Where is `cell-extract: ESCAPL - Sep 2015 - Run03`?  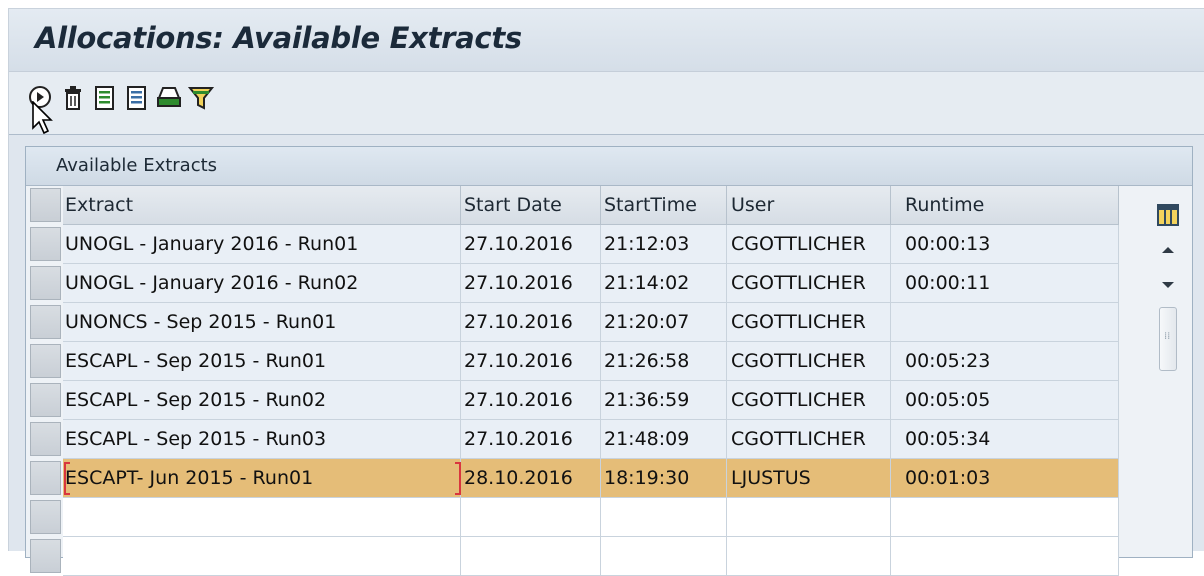
cell-extract: ESCAPL - Sep 2015 - Run03 is located at coordinates (262, 439).